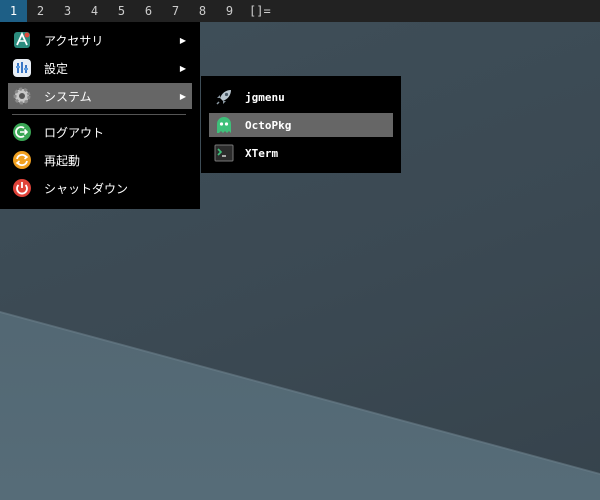 This screenshot has width=600, height=500. I want to click on submenu-item-jgmenu: jgmenu, so click(301, 97).